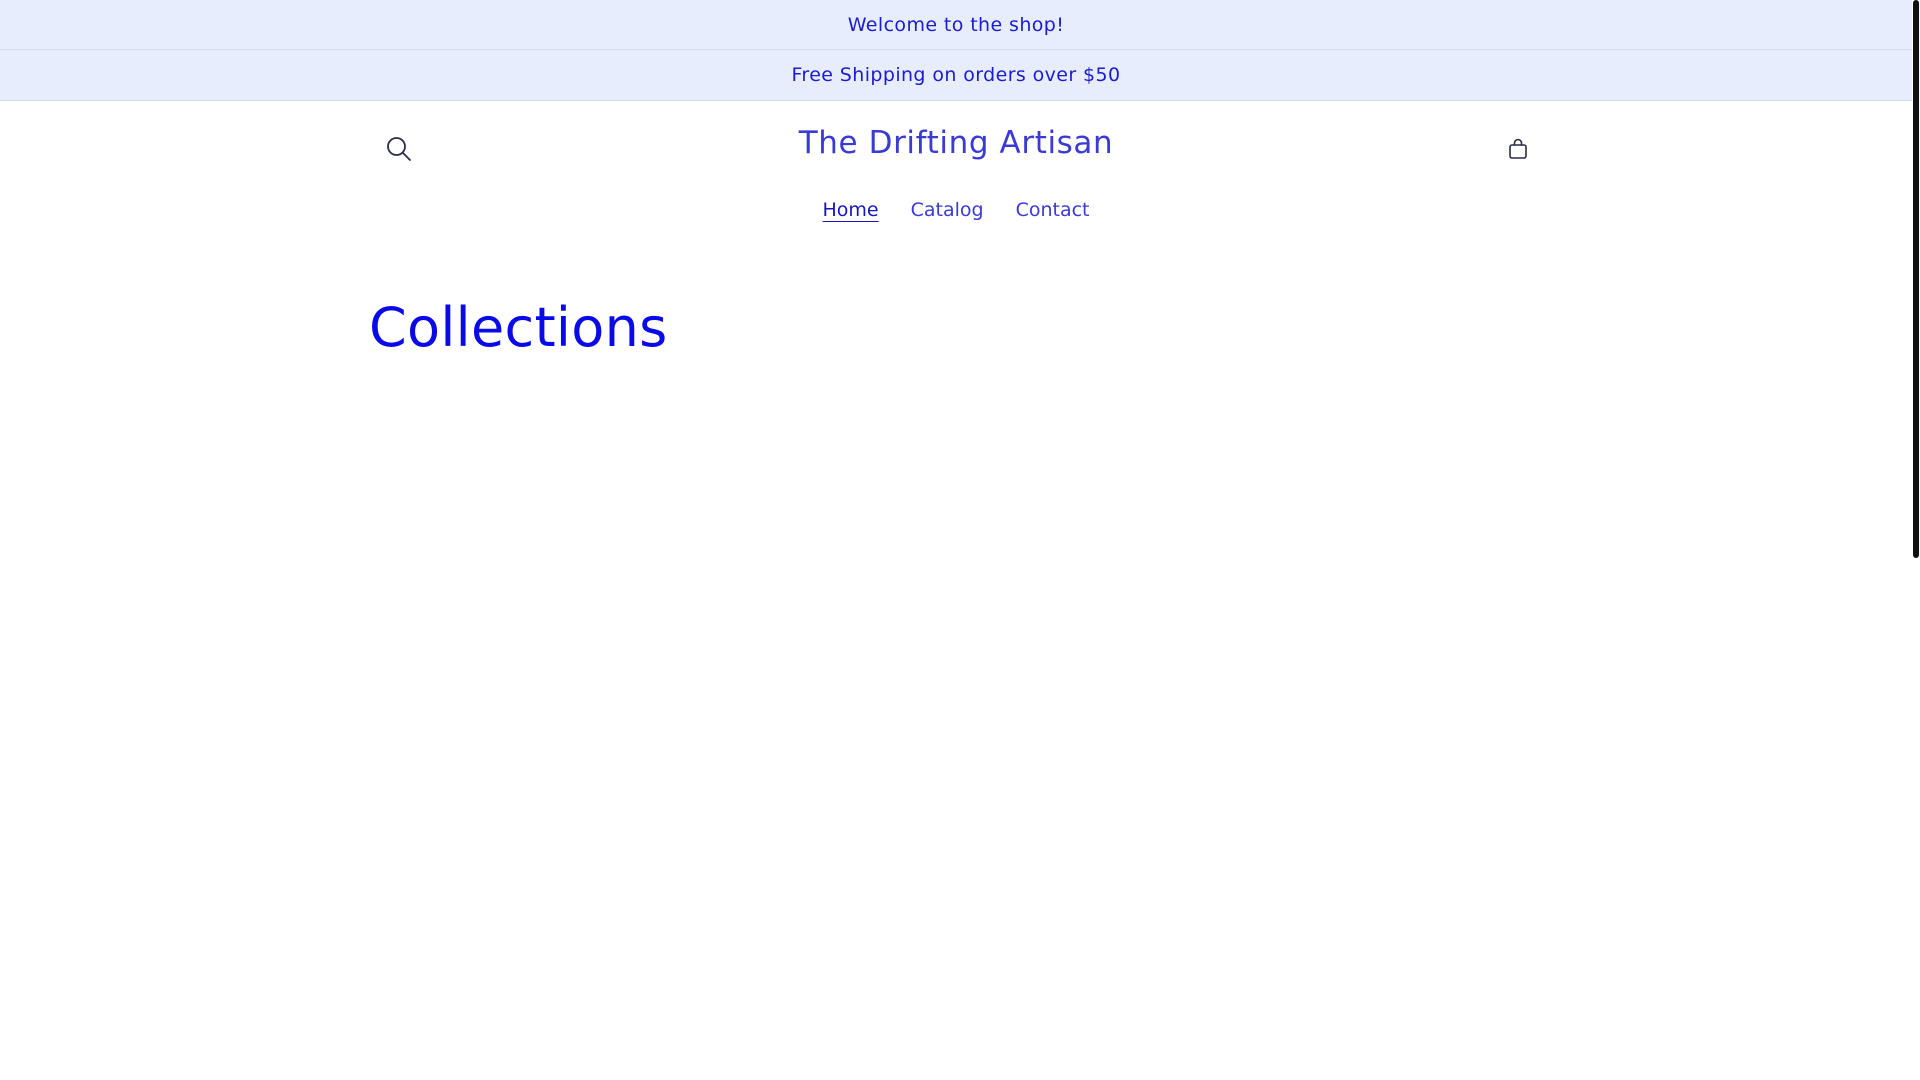 Image resolution: width=1920 pixels, height=1080 pixels. I want to click on nav-item-home: Home, so click(851, 210).